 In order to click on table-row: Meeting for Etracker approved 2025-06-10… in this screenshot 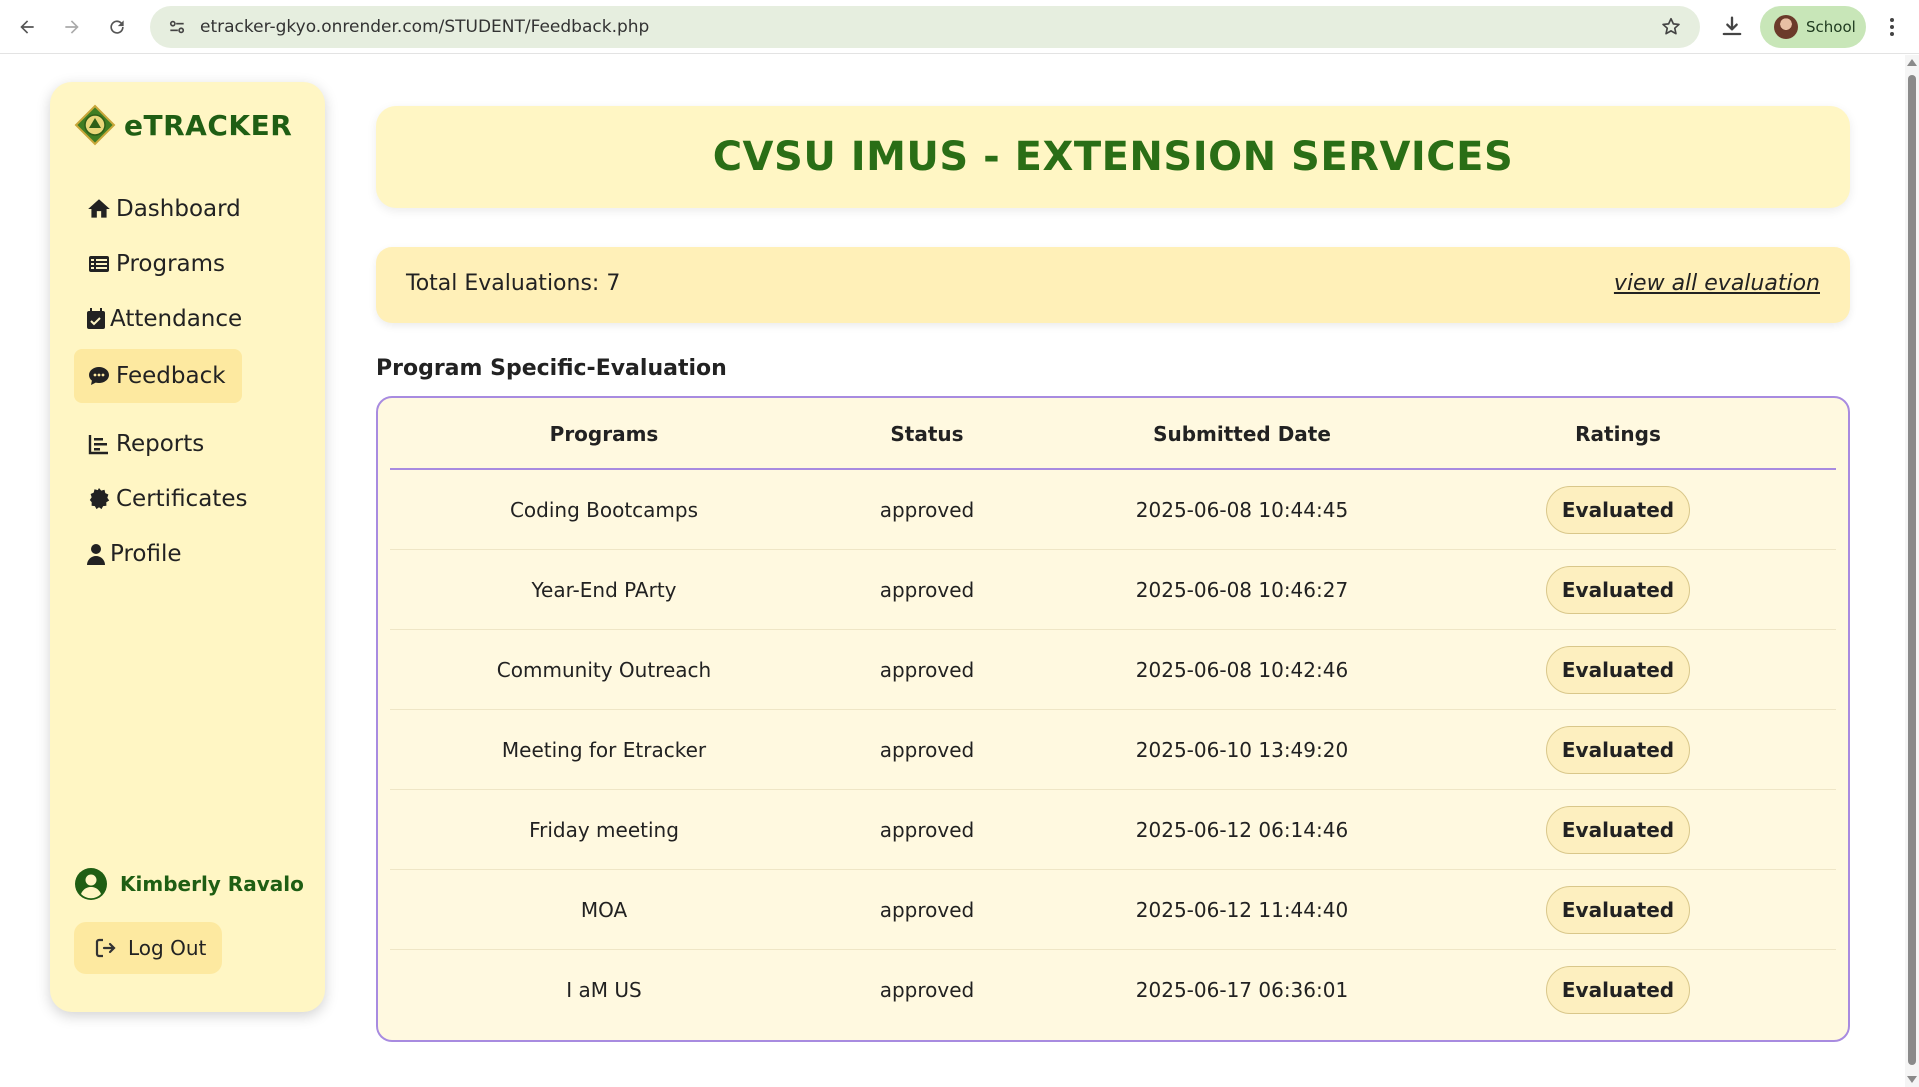, I will do `click(1113, 750)`.